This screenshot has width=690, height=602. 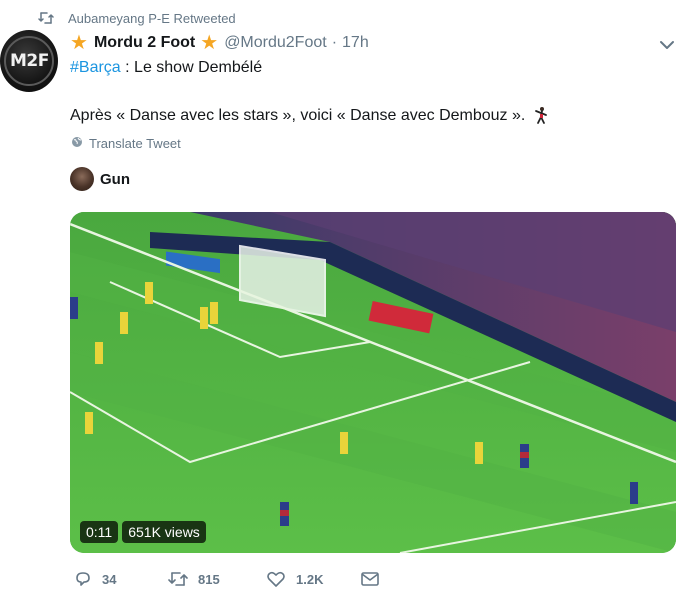 What do you see at coordinates (83, 579) in the screenshot?
I see `reply-icon` at bounding box center [83, 579].